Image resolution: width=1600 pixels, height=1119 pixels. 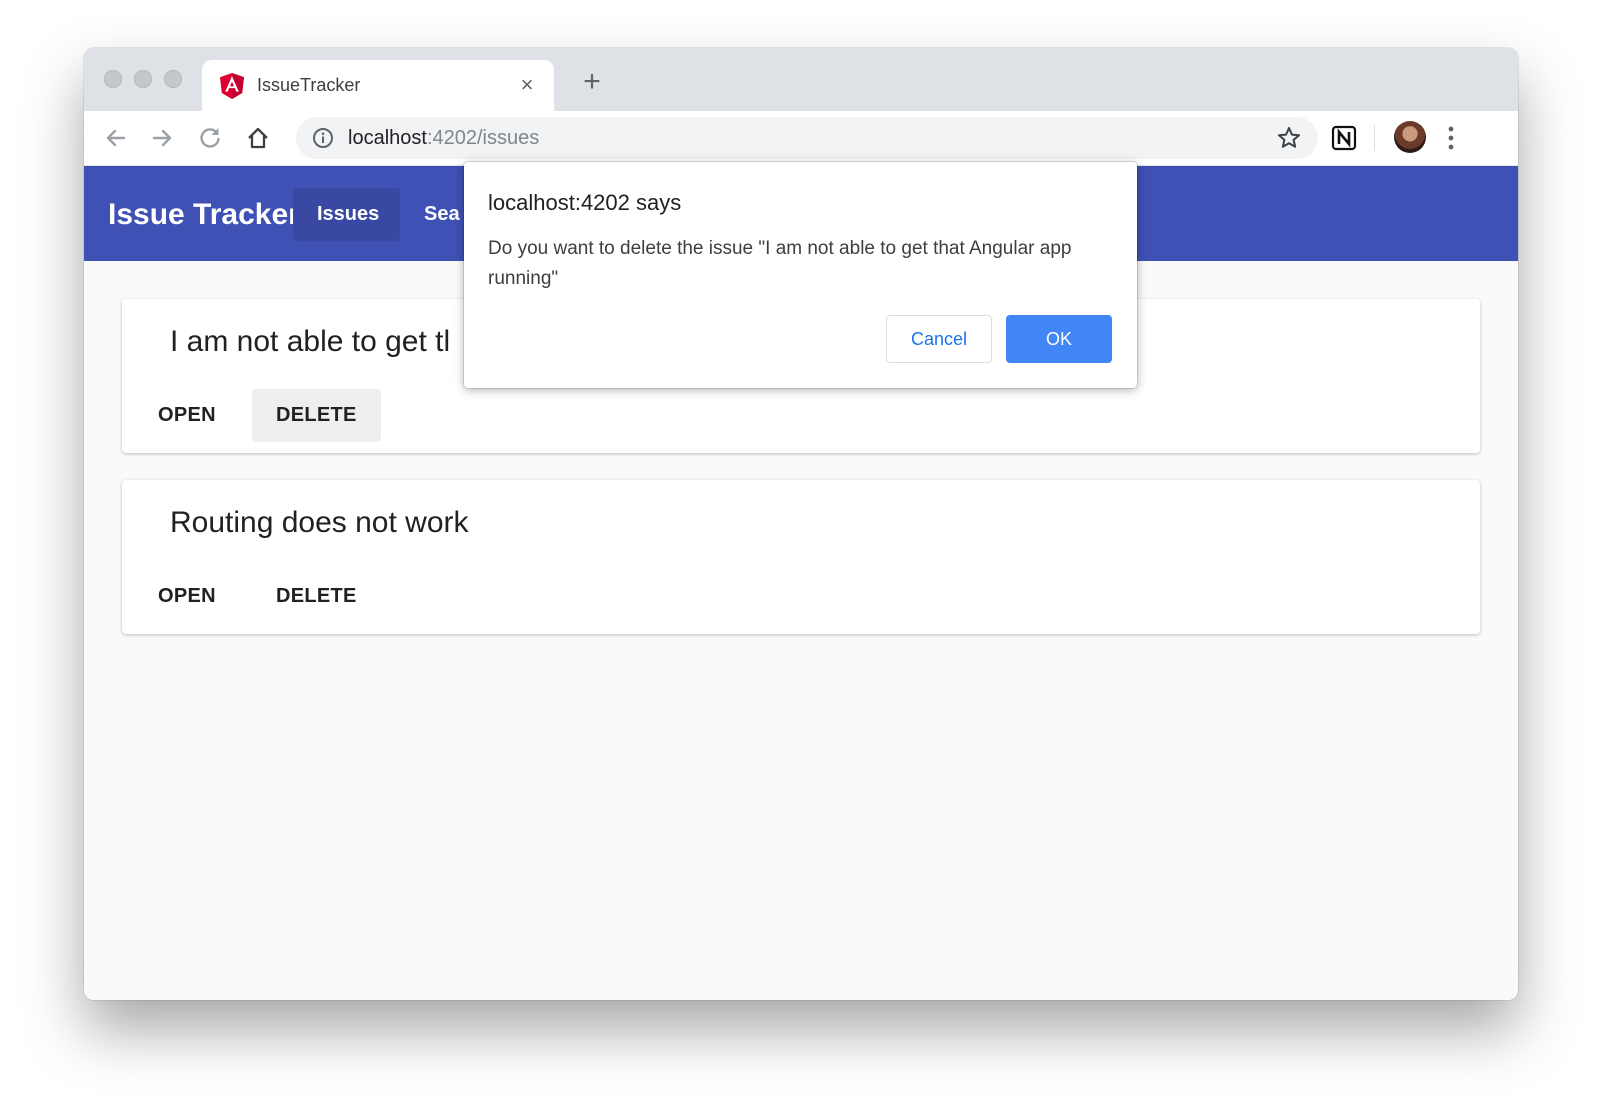 What do you see at coordinates (483, 138) in the screenshot?
I see `url-path: :4202/issues` at bounding box center [483, 138].